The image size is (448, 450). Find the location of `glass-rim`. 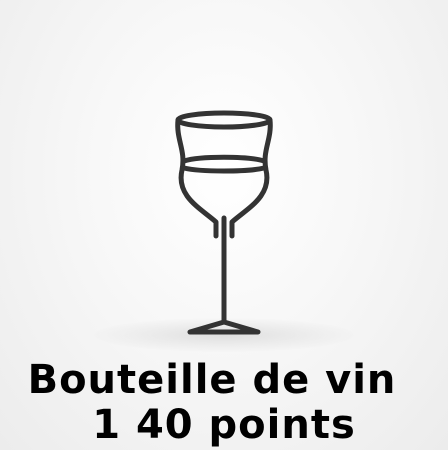

glass-rim is located at coordinates (224, 120).